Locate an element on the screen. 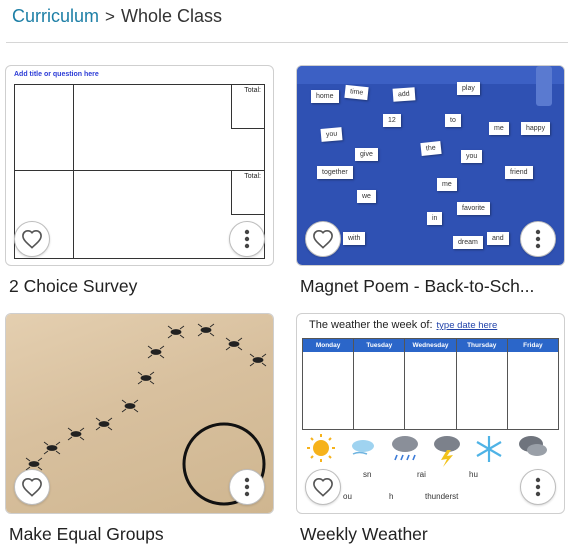 The height and width of the screenshot is (551, 570). weekday-column: Thursday is located at coordinates (482, 384).